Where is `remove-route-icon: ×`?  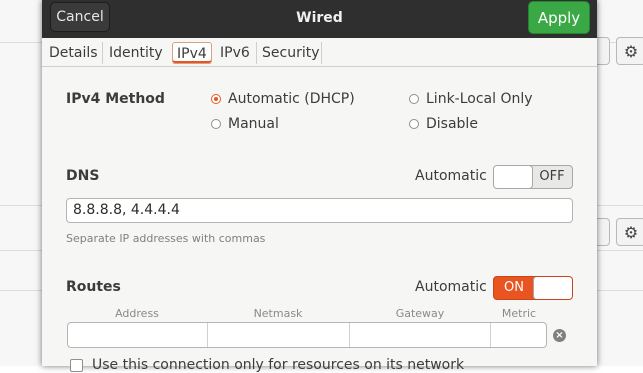 remove-route-icon: × is located at coordinates (559, 335).